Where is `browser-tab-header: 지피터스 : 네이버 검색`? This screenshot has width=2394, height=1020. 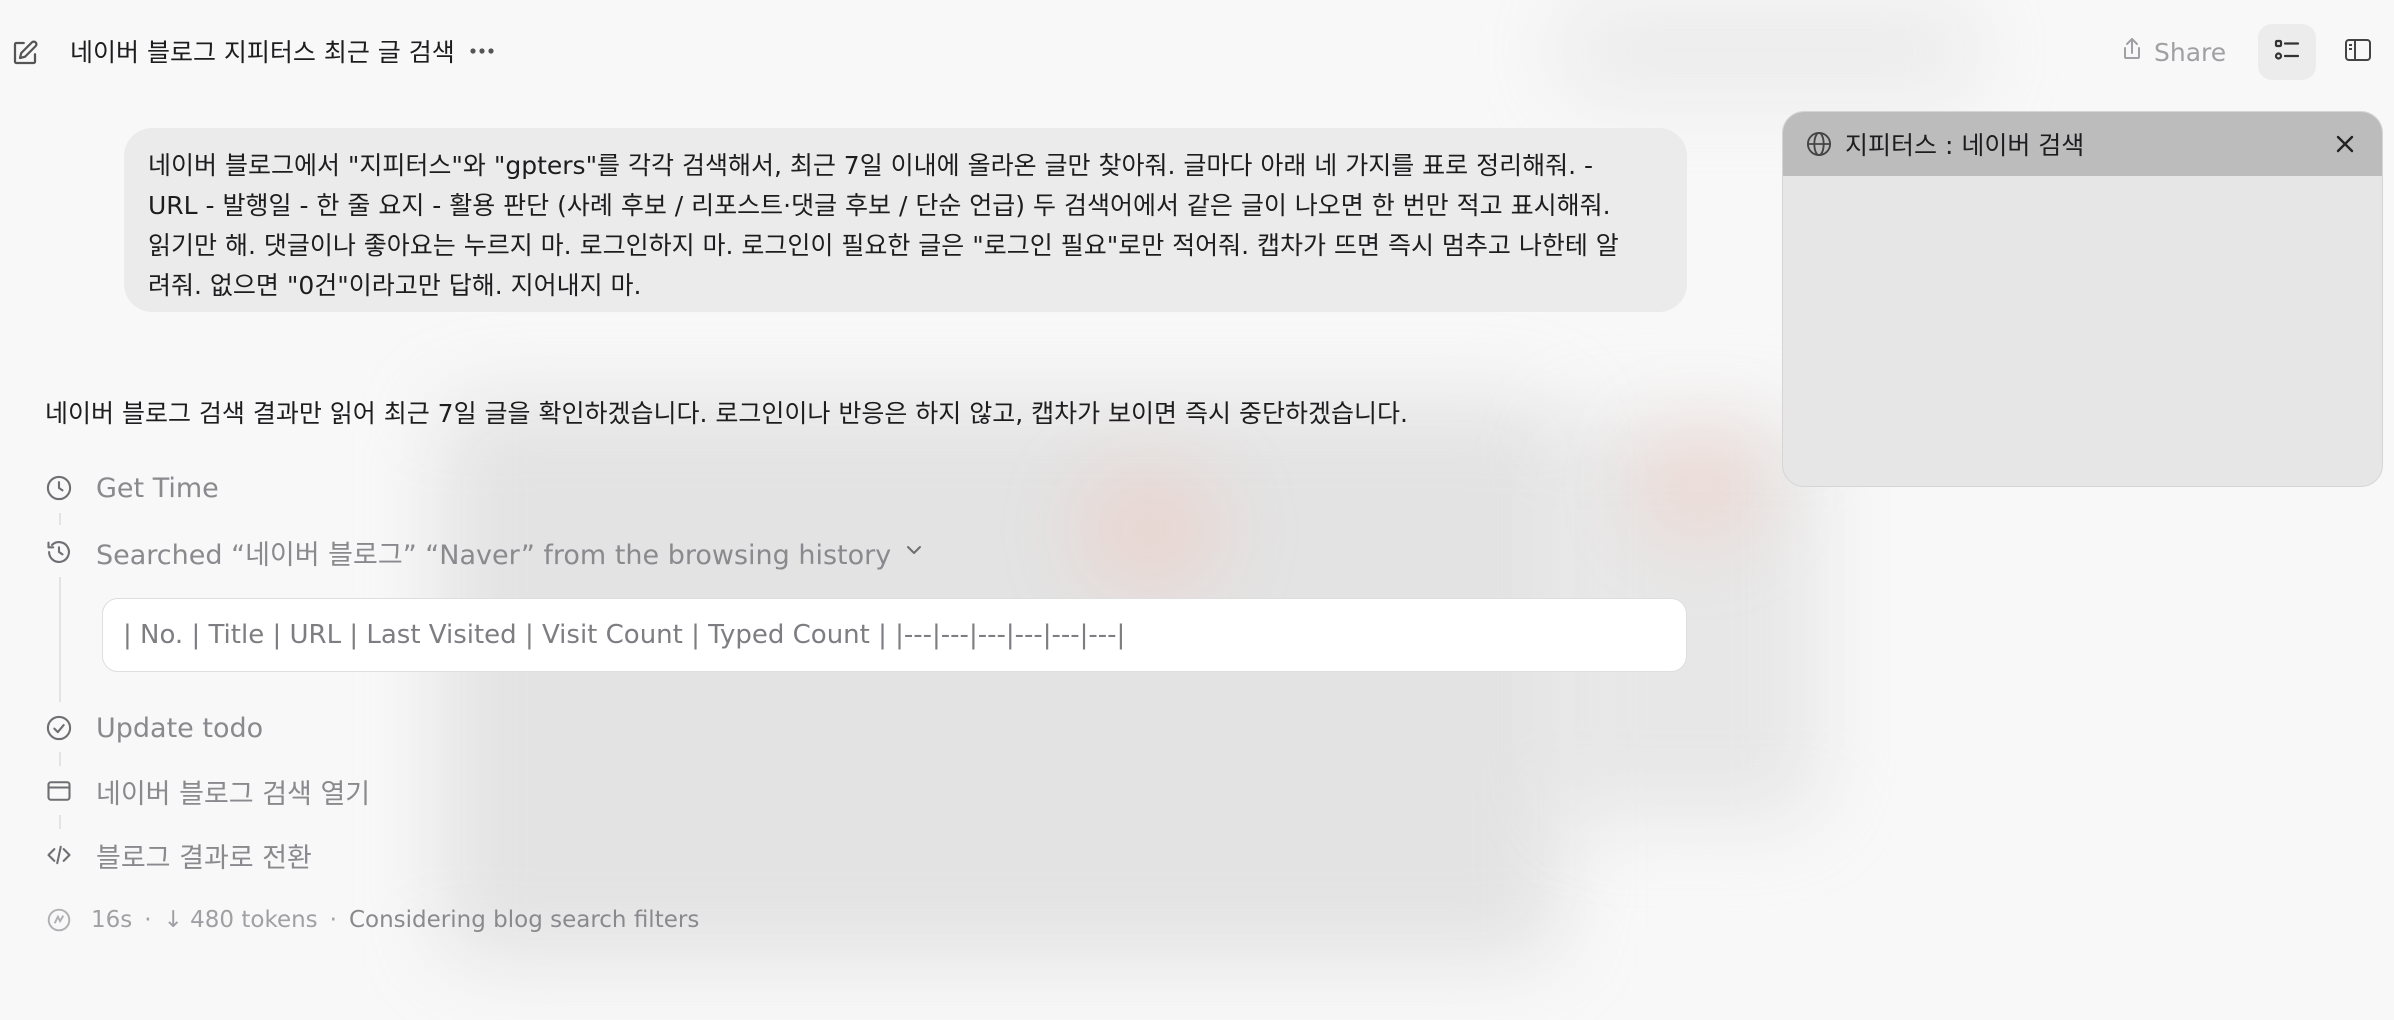
browser-tab-header: 지피터스 : 네이버 검색 is located at coordinates (2082, 144).